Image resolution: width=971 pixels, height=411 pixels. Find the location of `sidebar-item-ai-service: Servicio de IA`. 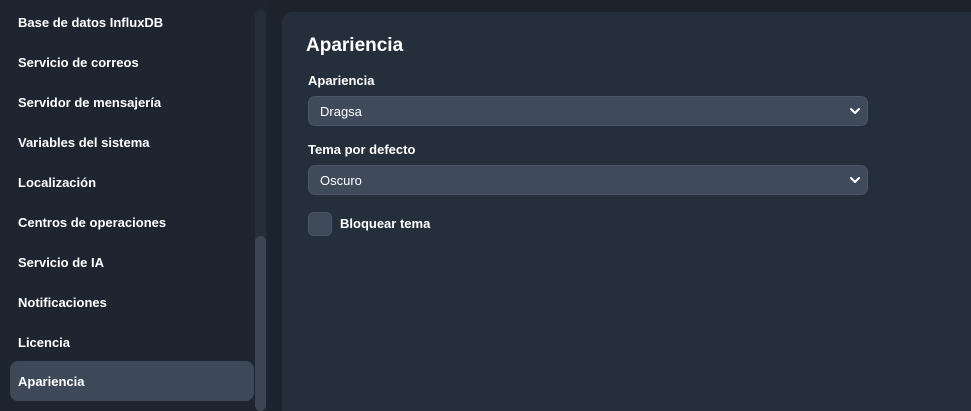

sidebar-item-ai-service: Servicio de IA is located at coordinates (132, 262).